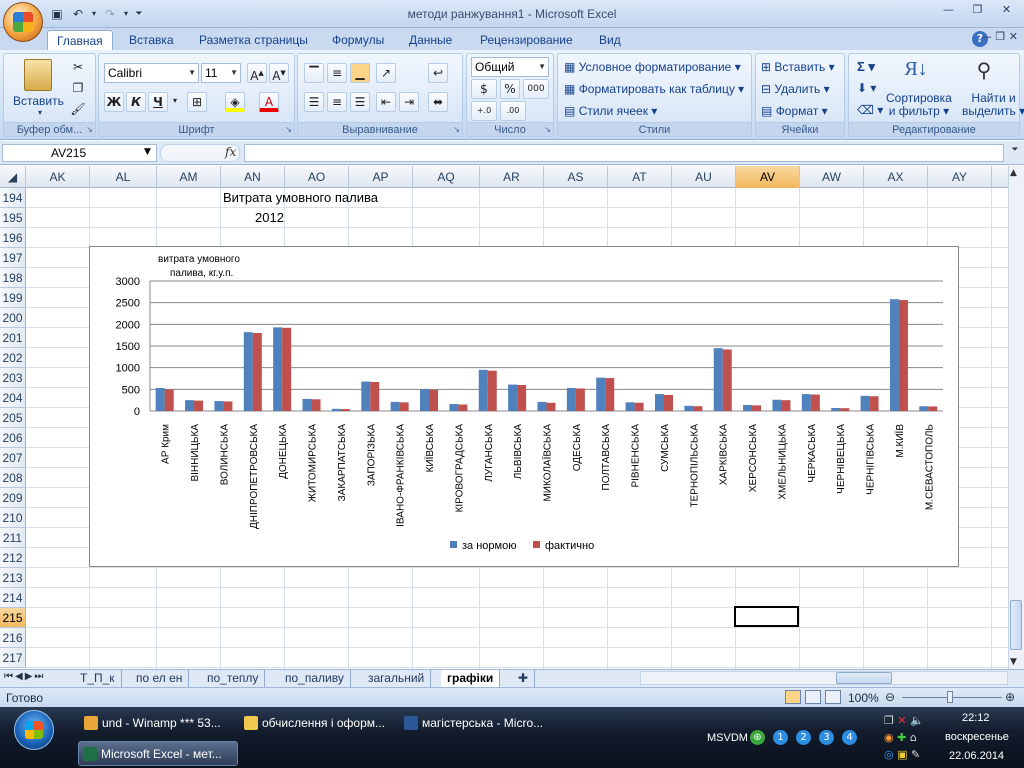 This screenshot has height=768, width=1024. I want to click on select-all-corner: ◢, so click(13, 177).